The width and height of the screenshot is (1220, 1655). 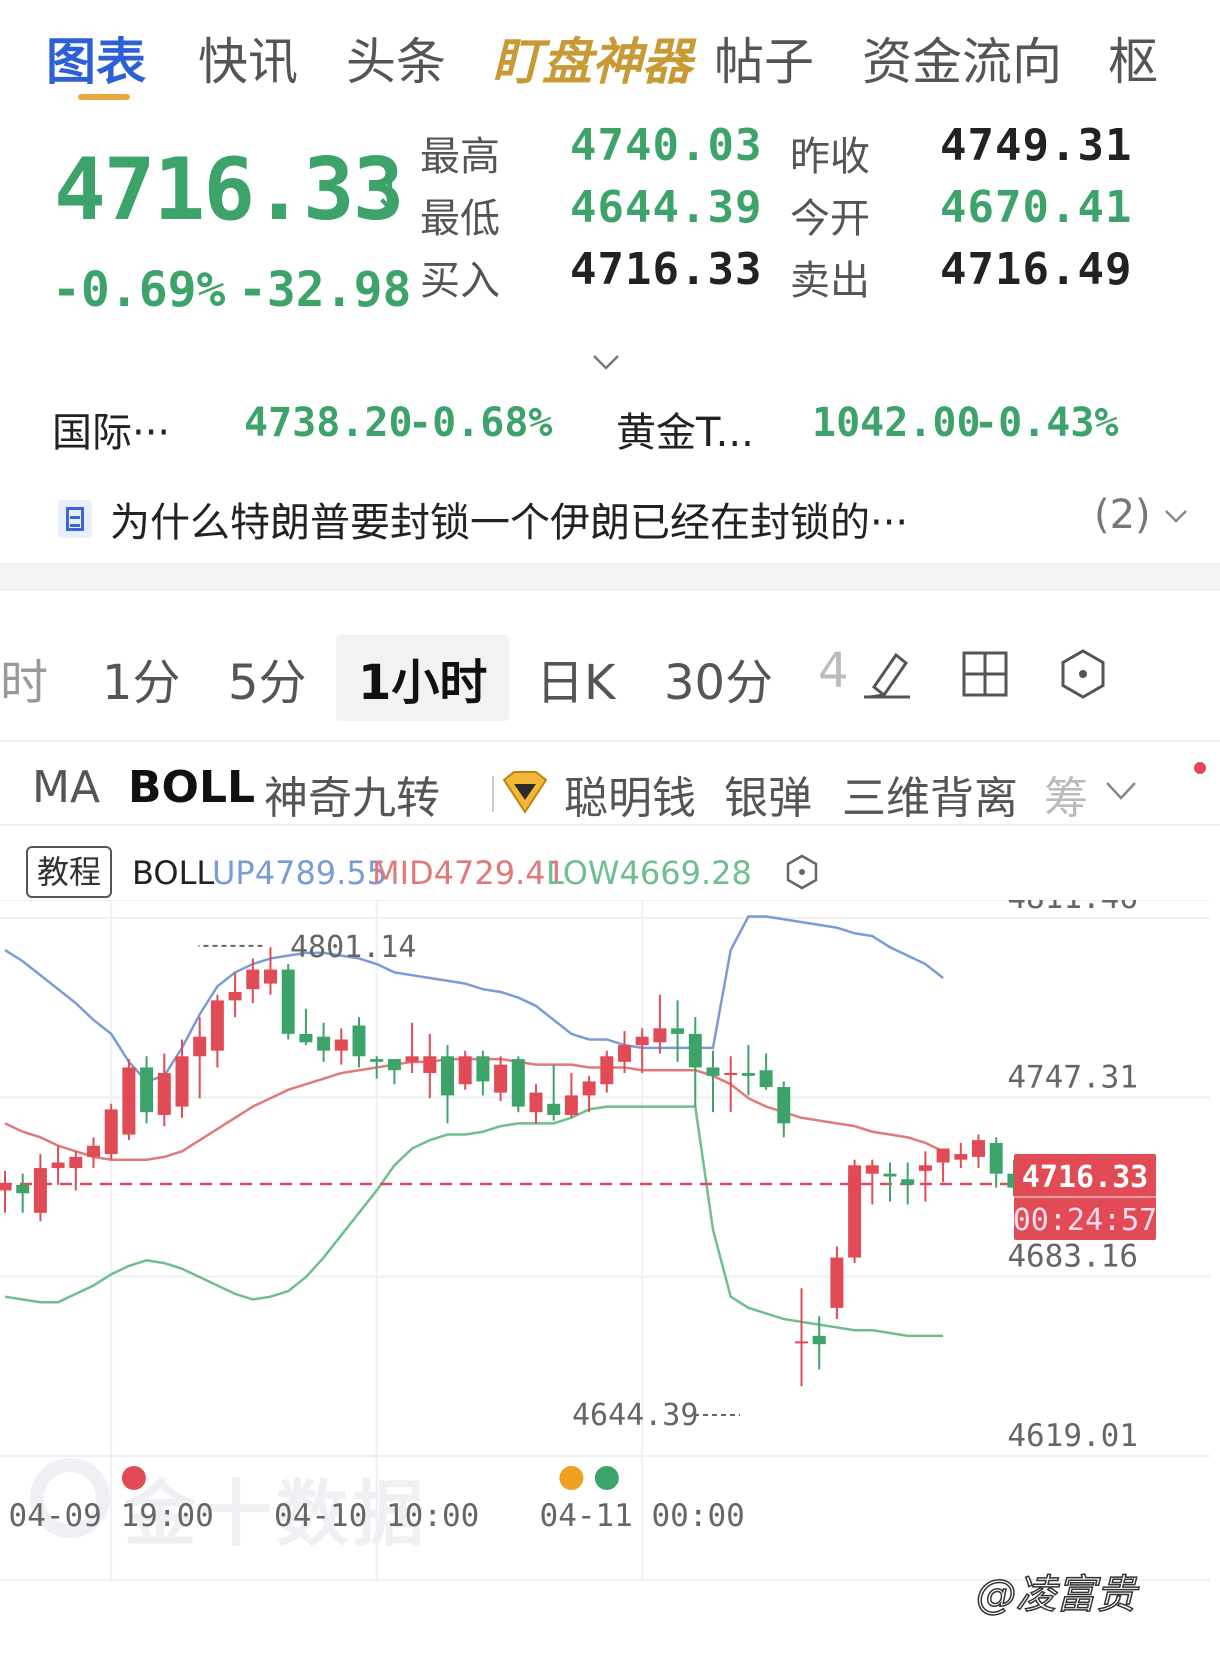 I want to click on tab-boll: BOLL, so click(x=191, y=787).